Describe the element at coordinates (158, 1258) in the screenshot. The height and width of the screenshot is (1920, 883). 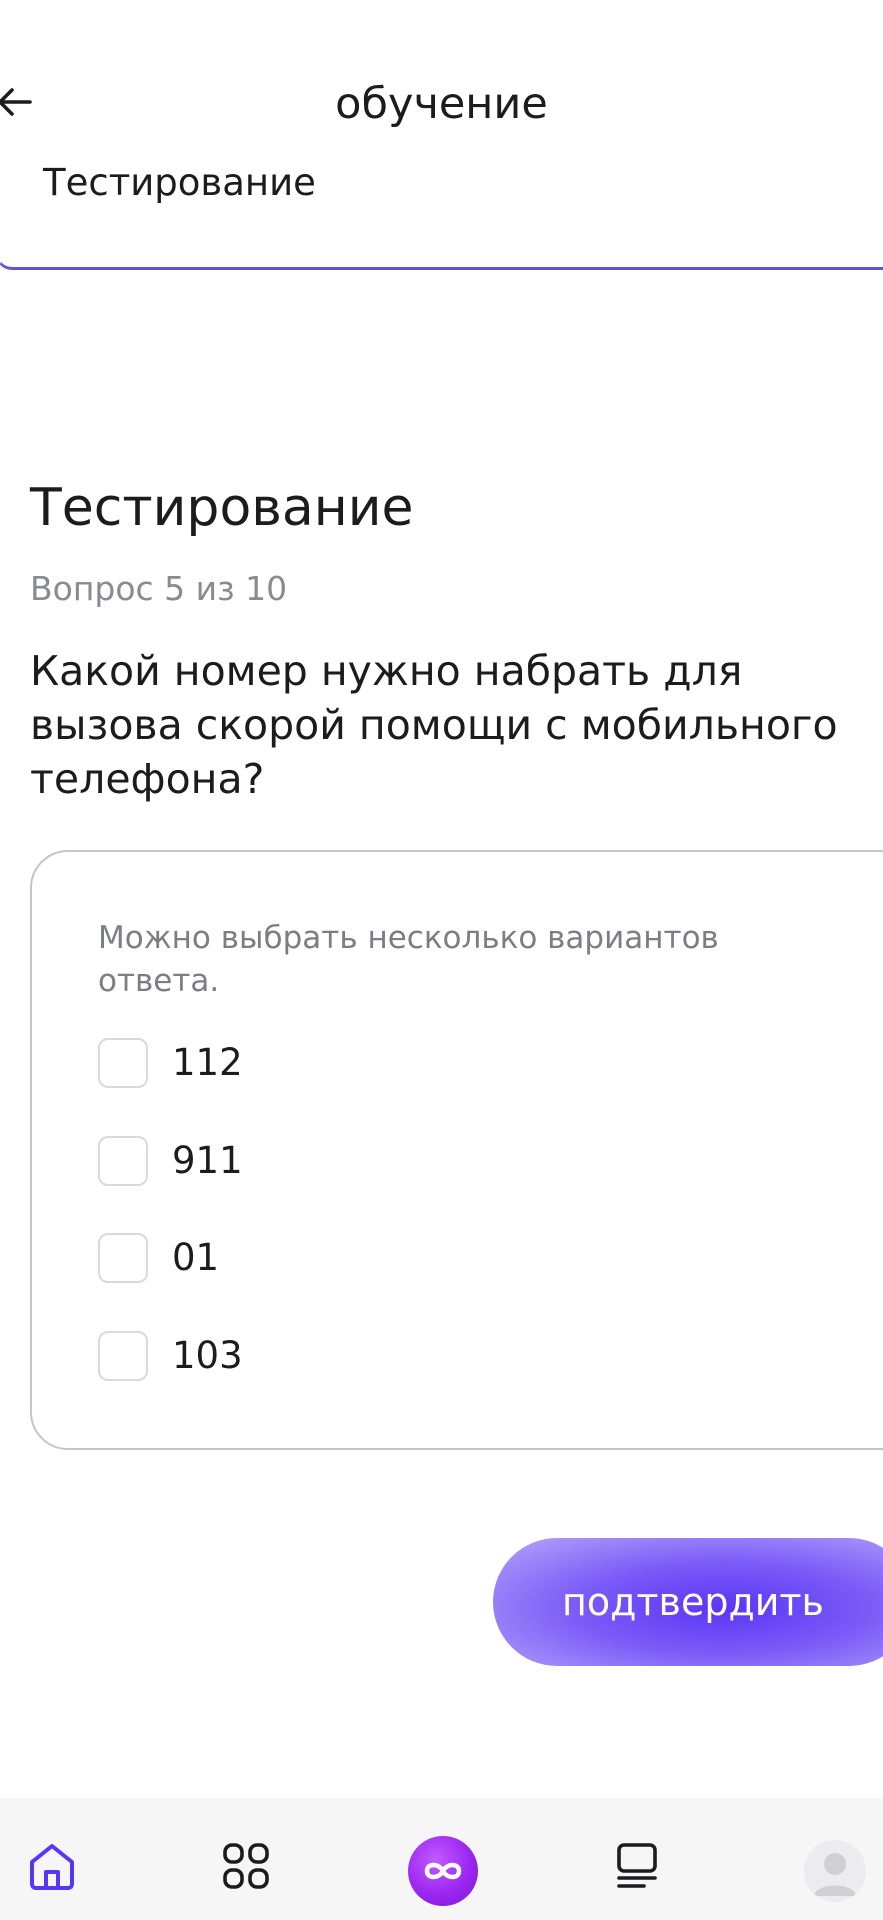
I see `option-01: 01` at that location.